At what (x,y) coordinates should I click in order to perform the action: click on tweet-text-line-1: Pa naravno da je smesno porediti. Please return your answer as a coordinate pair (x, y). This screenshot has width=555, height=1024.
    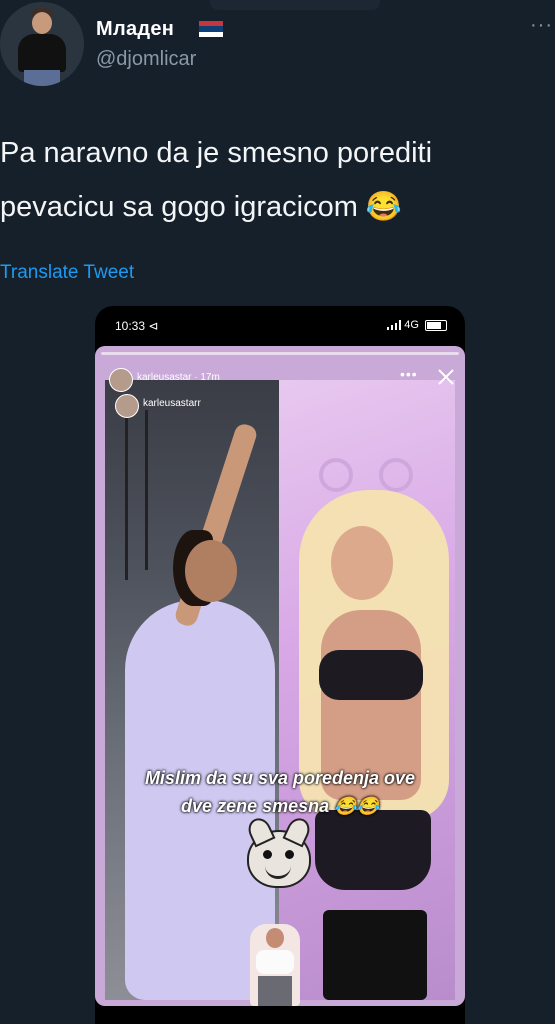
    Looking at the image, I should click on (216, 153).